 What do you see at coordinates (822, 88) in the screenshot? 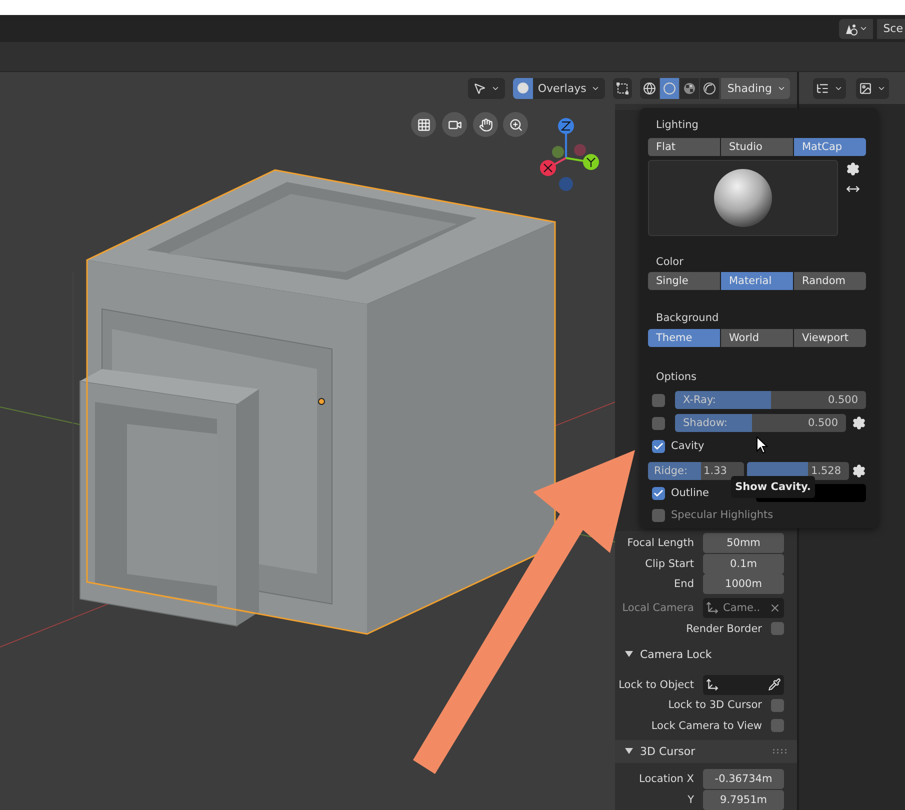
I see `list-icon` at bounding box center [822, 88].